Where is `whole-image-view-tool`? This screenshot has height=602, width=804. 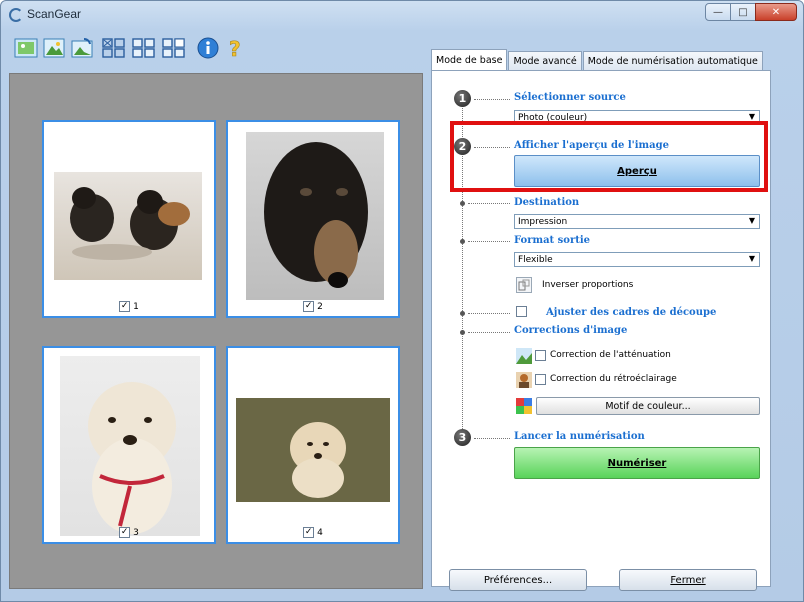 whole-image-view-tool is located at coordinates (54, 48).